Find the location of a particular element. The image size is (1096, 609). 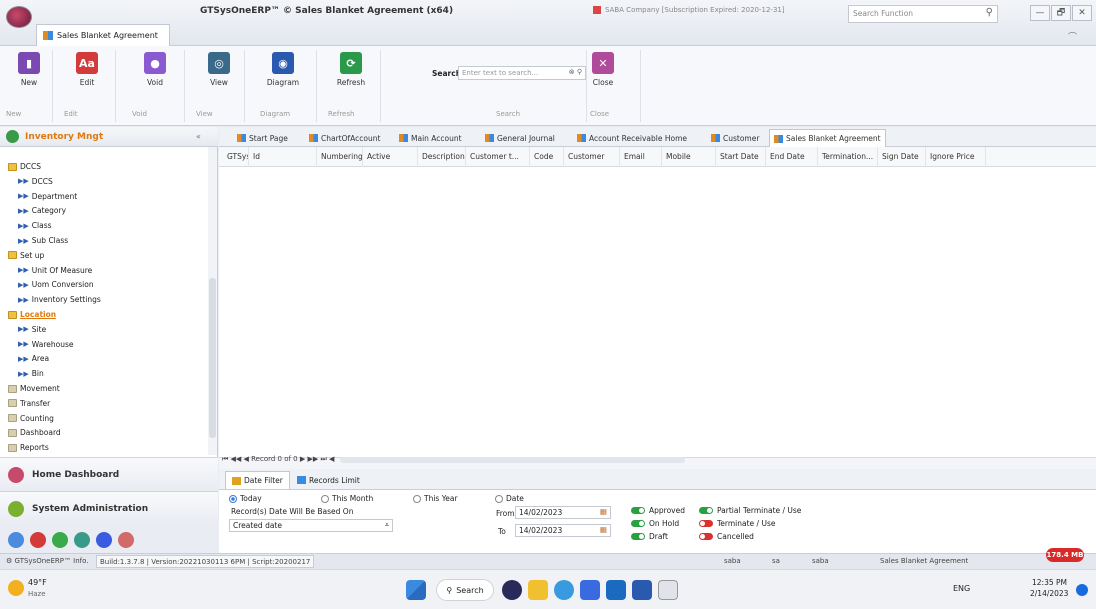

view-button: ◎ View is located at coordinates (219, 69).